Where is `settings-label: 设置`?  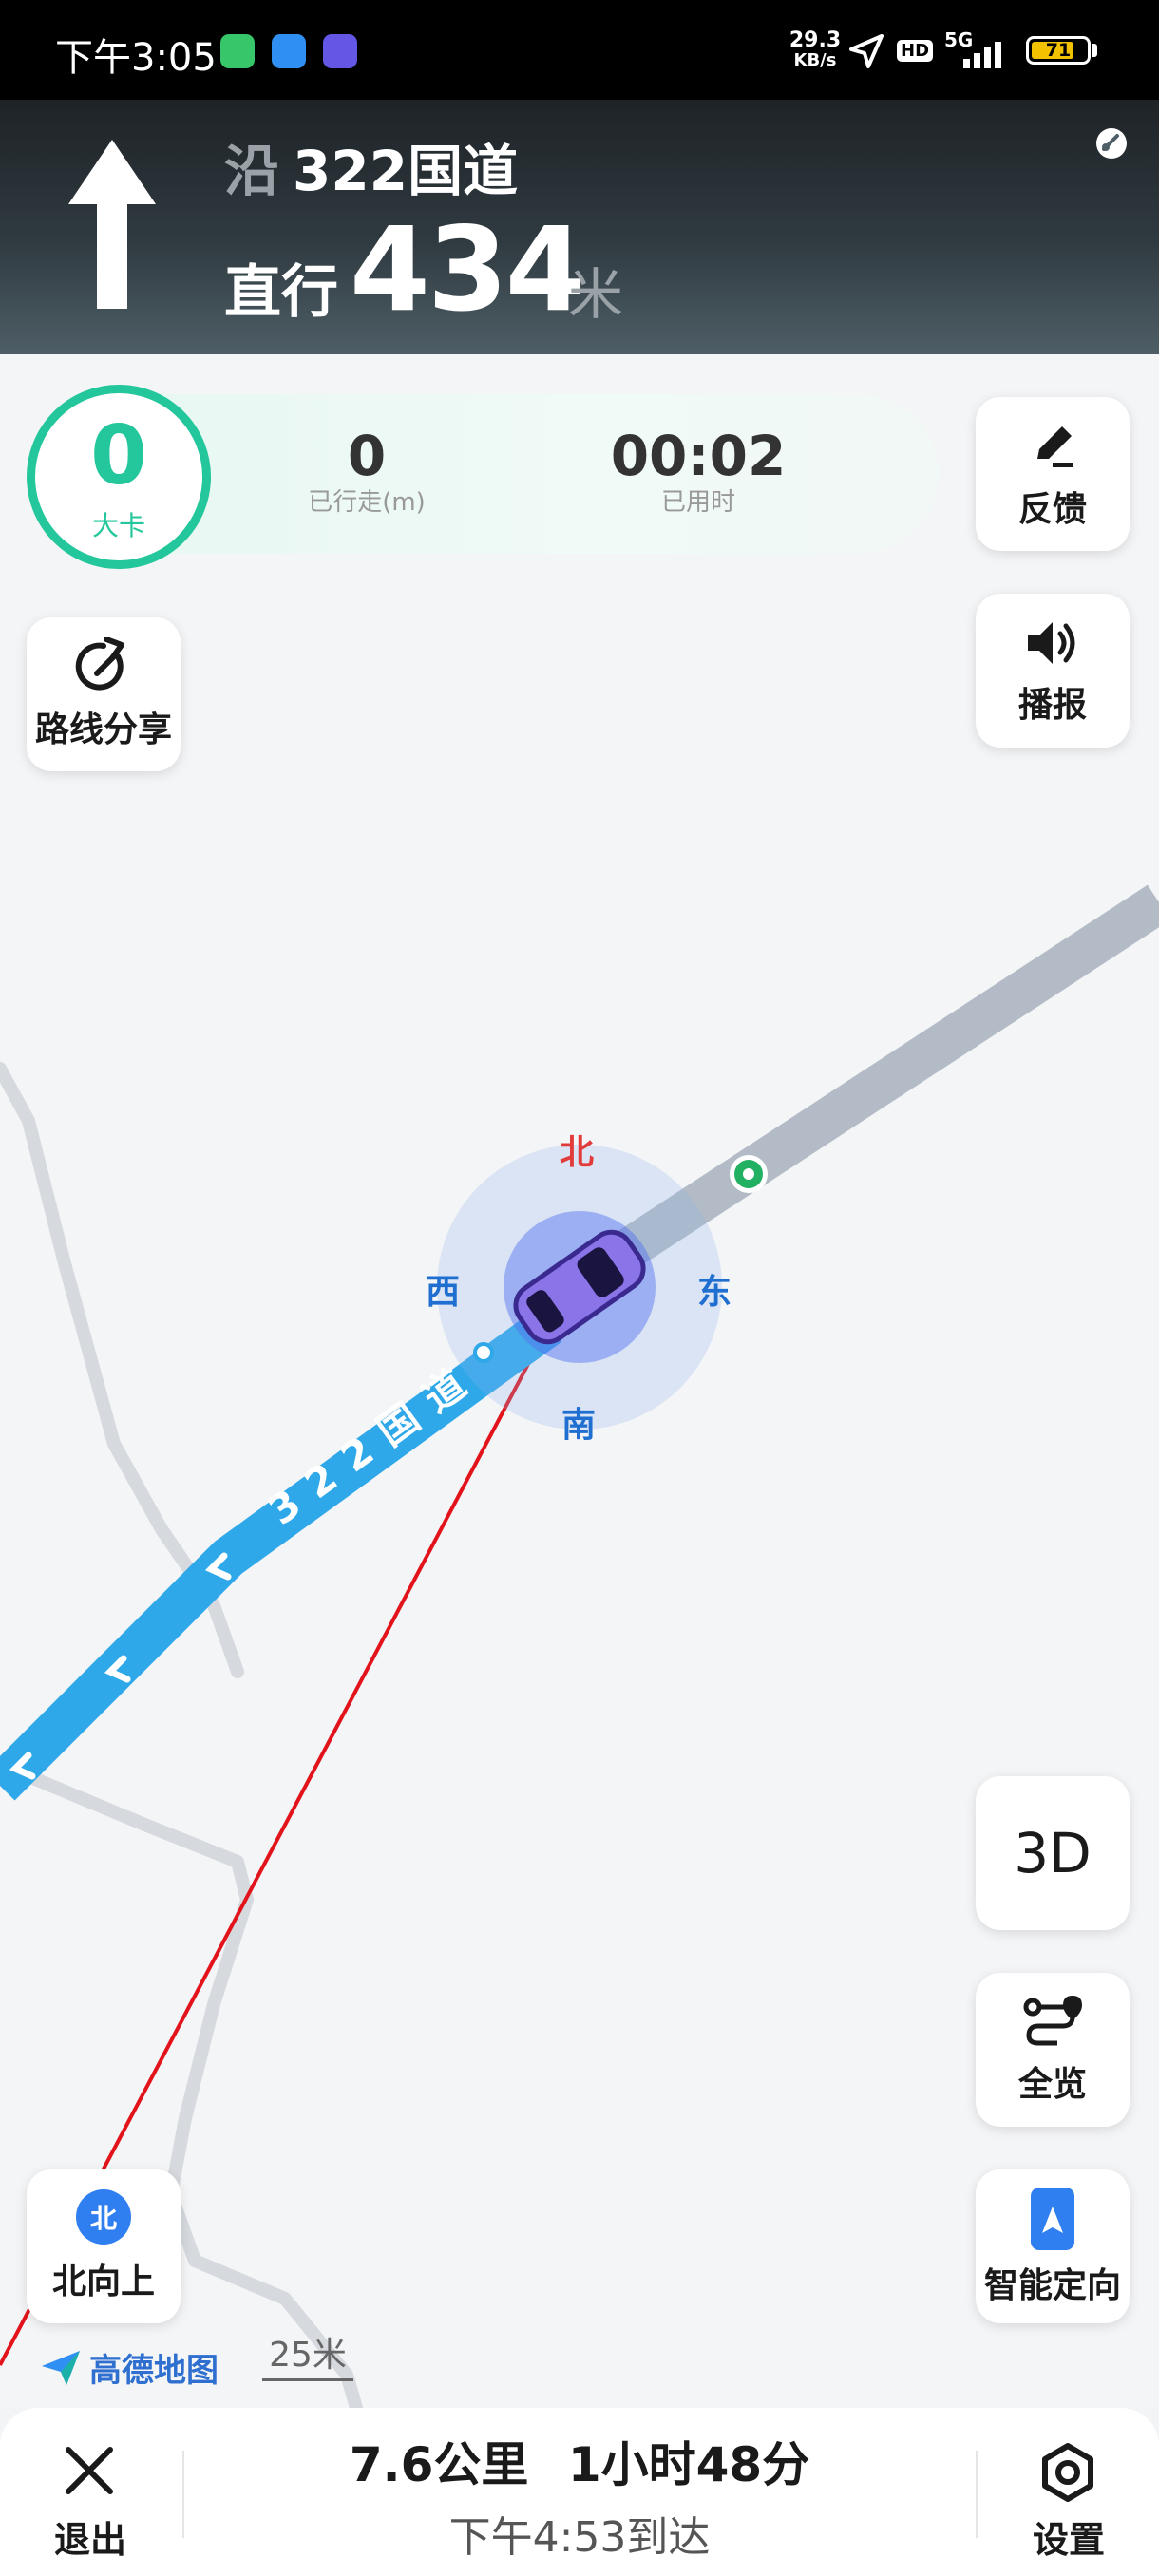
settings-label: 设置 is located at coordinates (1068, 2540).